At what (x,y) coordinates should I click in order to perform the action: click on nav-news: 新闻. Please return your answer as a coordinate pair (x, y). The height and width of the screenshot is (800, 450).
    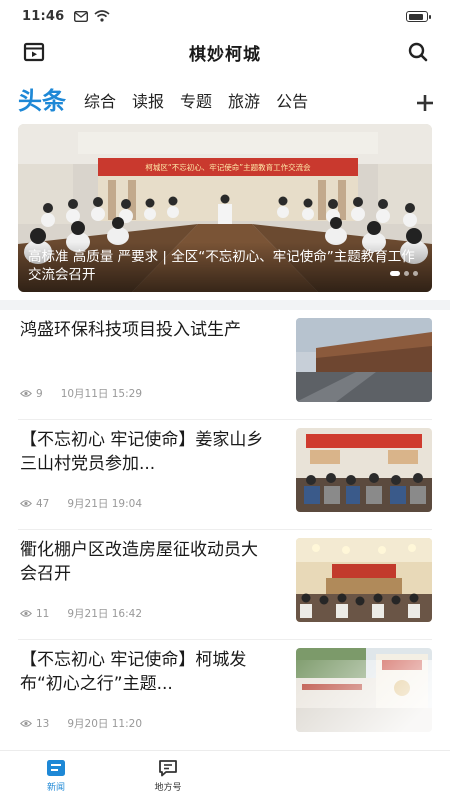
    Looking at the image, I should click on (56, 775).